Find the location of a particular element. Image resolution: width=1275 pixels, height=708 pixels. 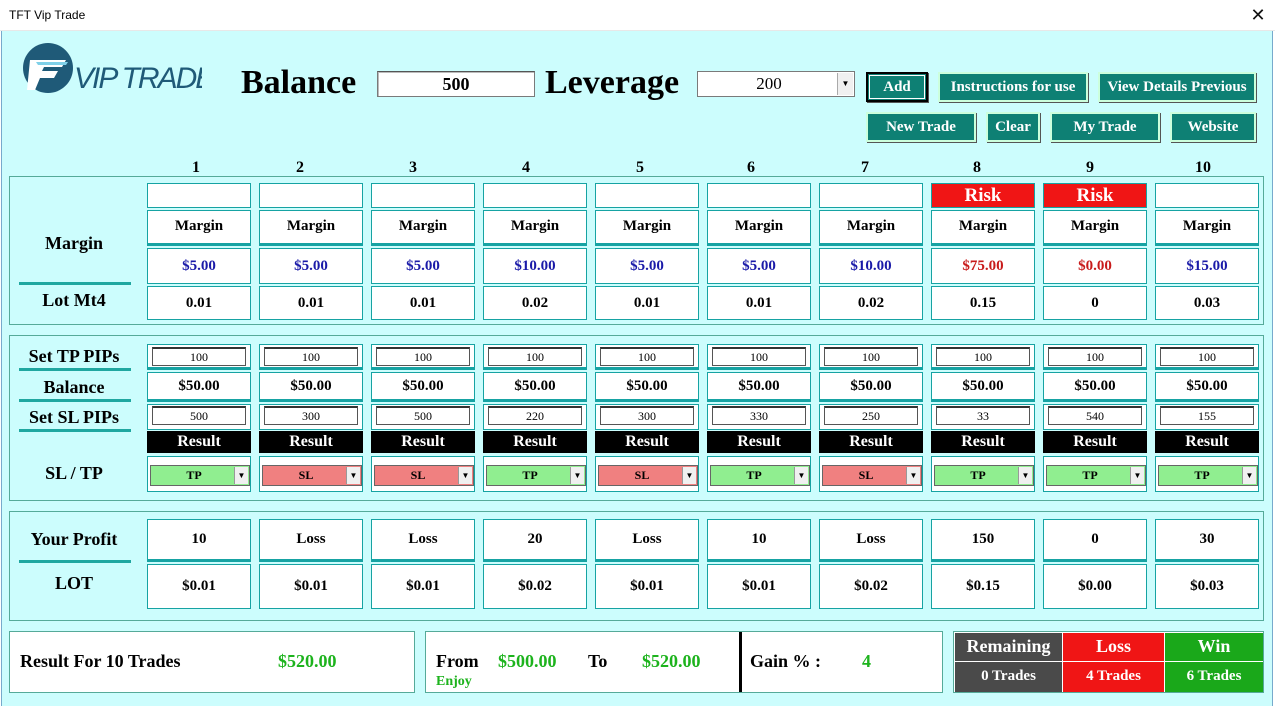

clear-button: Clear is located at coordinates (1013, 127).